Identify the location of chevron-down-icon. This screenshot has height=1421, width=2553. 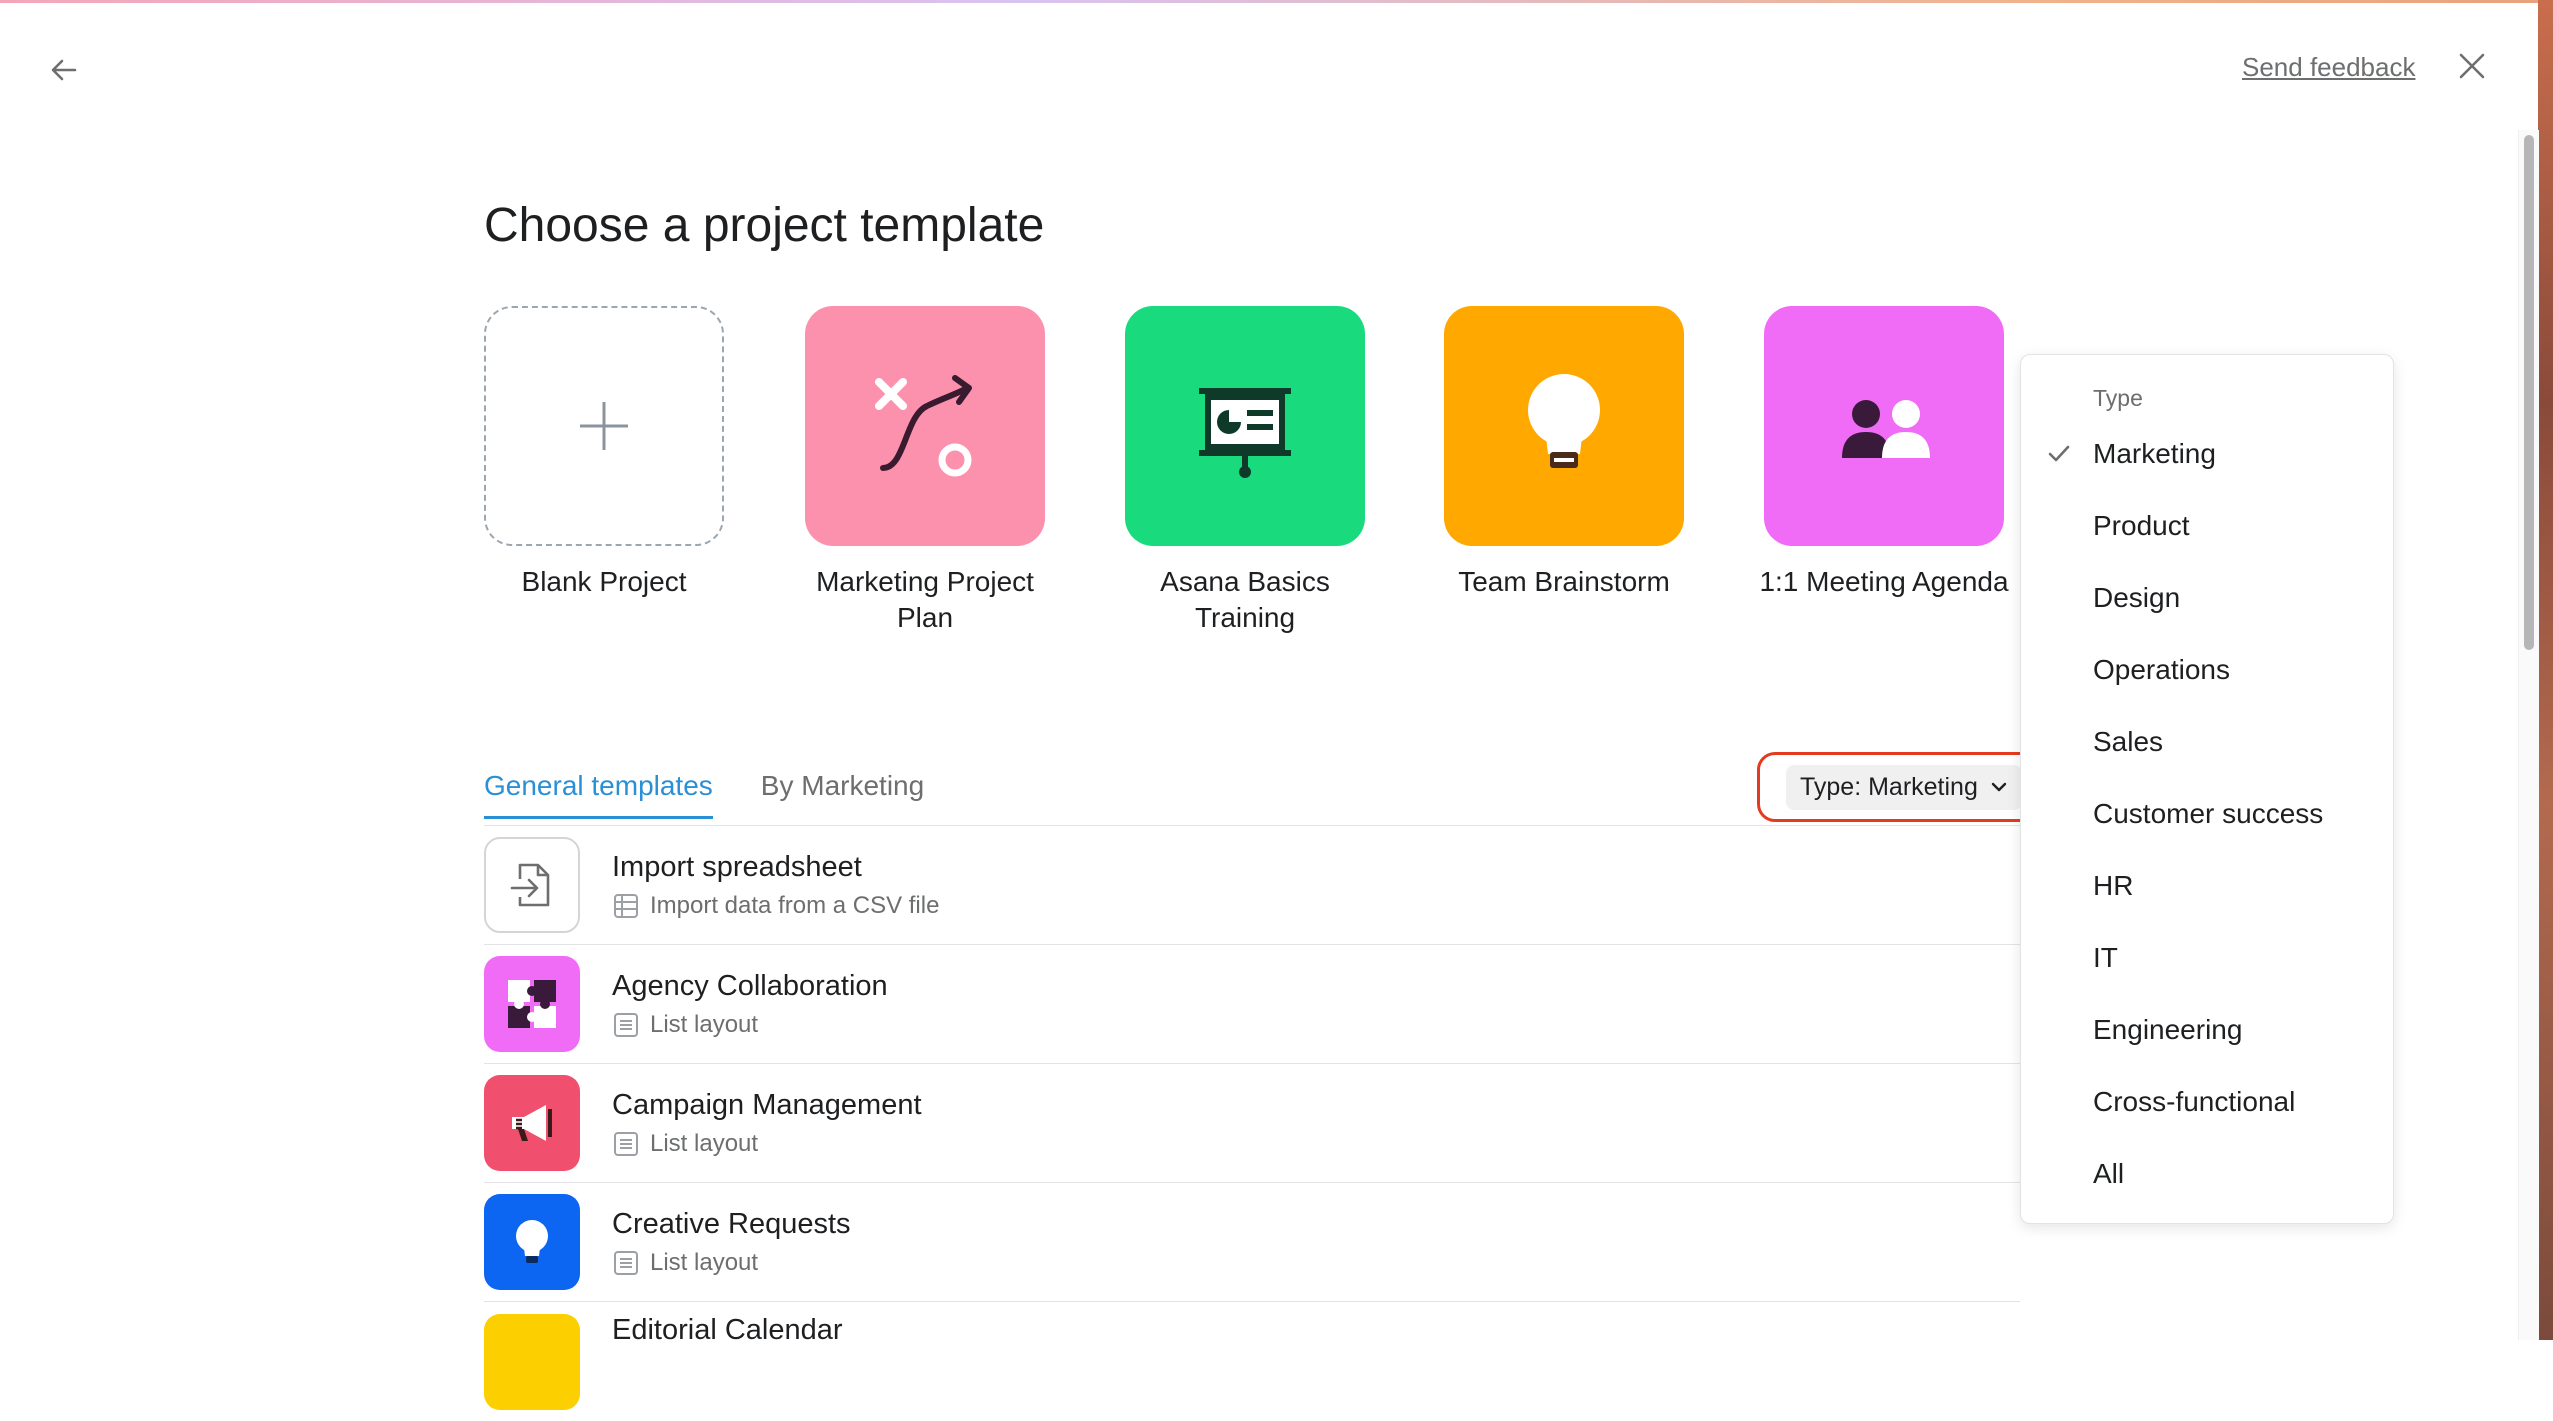
(1999, 787).